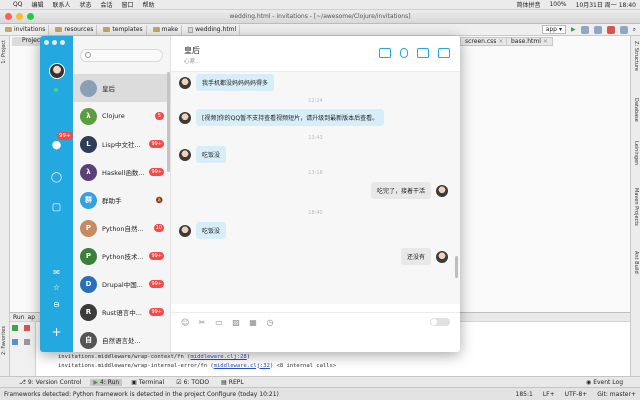 The image size is (640, 400). What do you see at coordinates (584, 29) in the screenshot?
I see `debug-icon` at bounding box center [584, 29].